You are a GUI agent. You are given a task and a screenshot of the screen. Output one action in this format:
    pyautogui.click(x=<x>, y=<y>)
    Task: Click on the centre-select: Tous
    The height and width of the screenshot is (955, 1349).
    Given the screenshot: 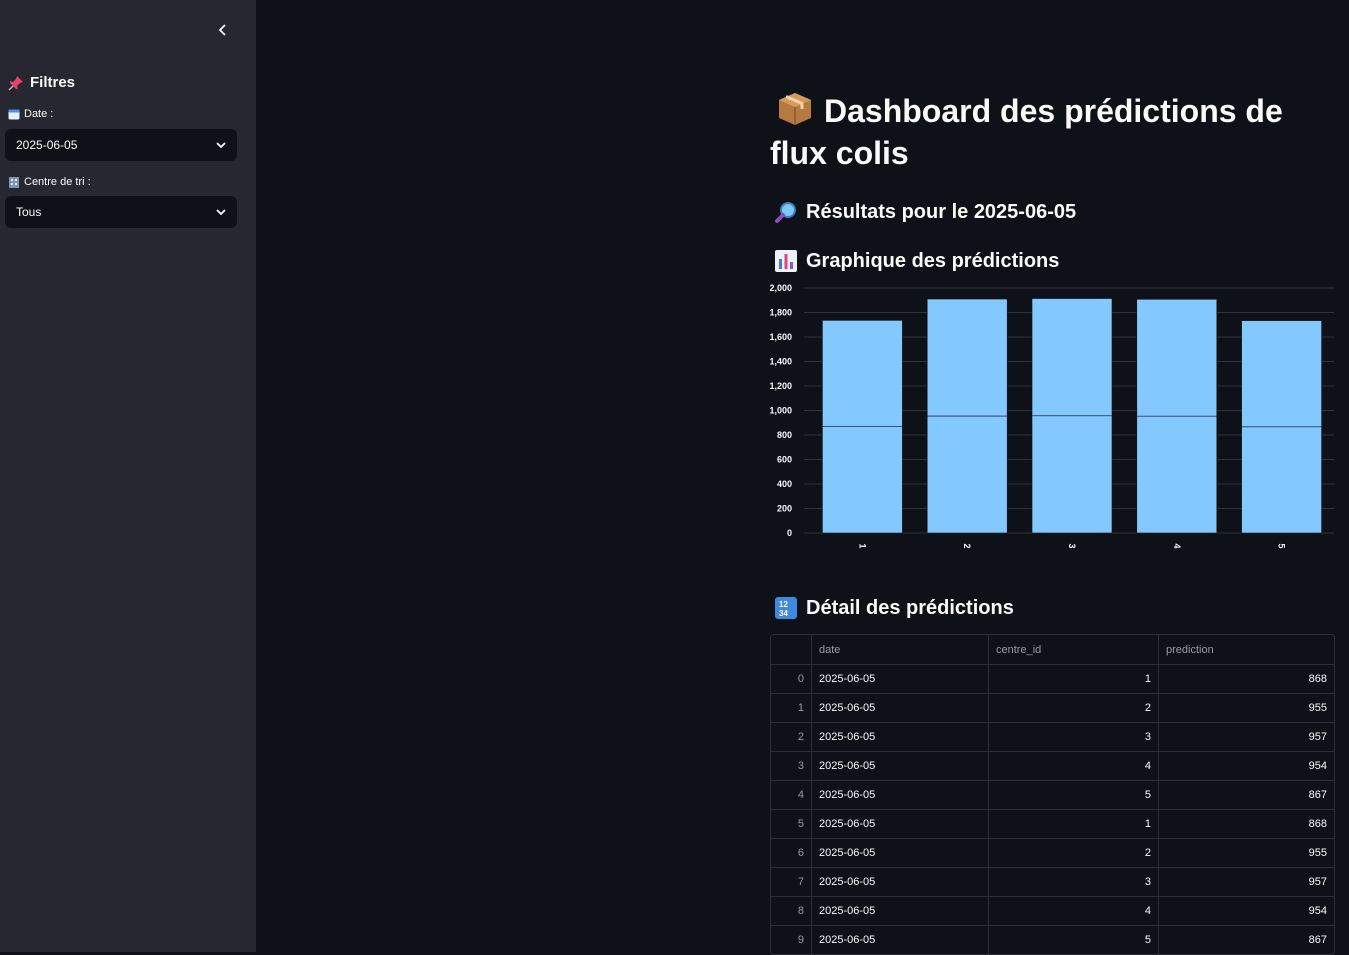 What is the action you would take?
    pyautogui.click(x=121, y=212)
    